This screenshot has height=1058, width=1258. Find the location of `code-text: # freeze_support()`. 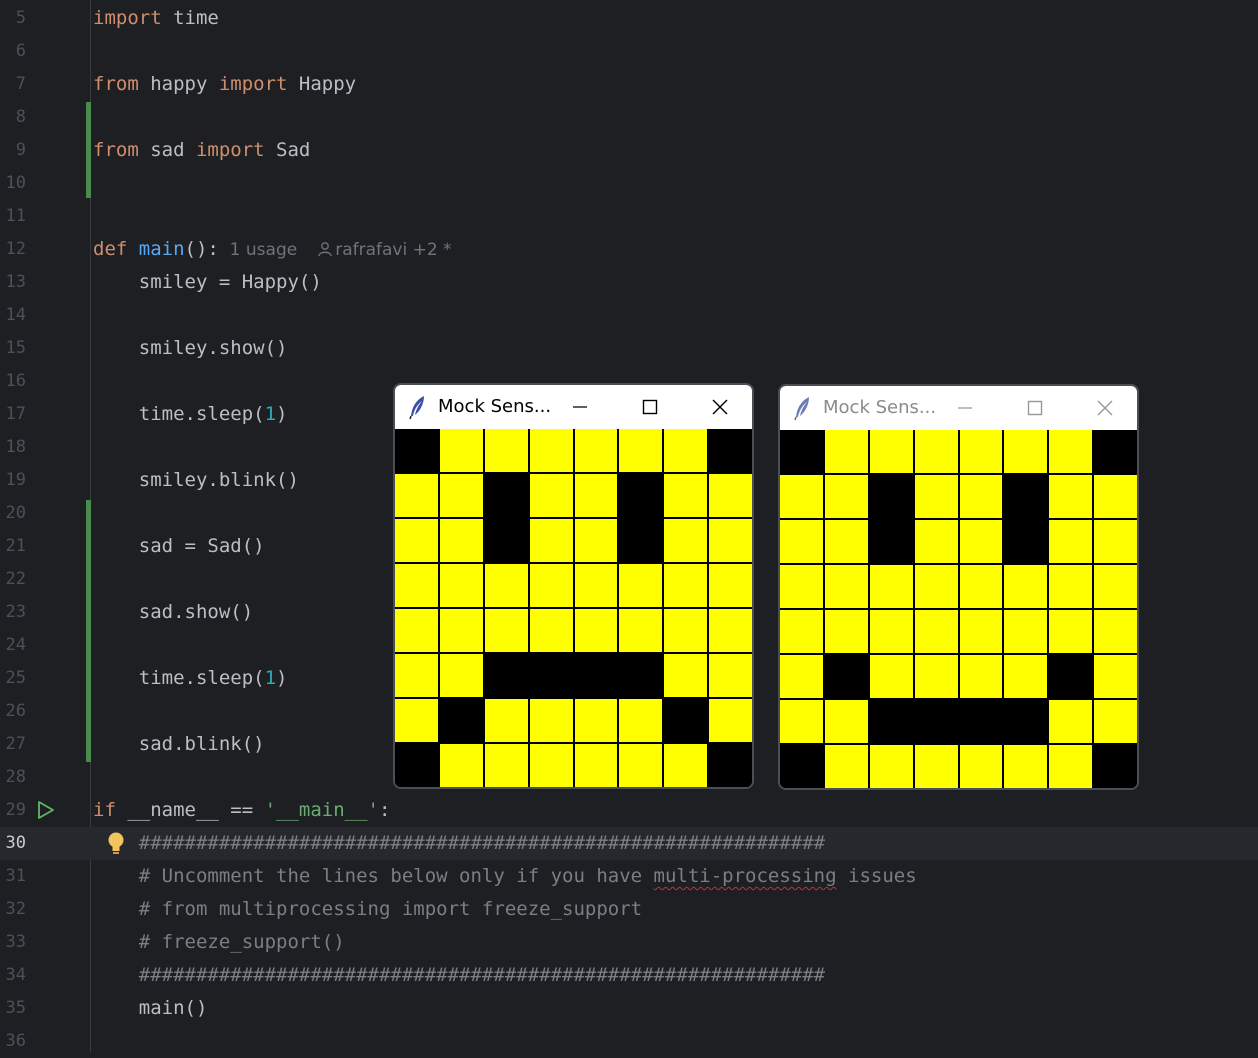

code-text: # freeze_support() is located at coordinates (219, 942).